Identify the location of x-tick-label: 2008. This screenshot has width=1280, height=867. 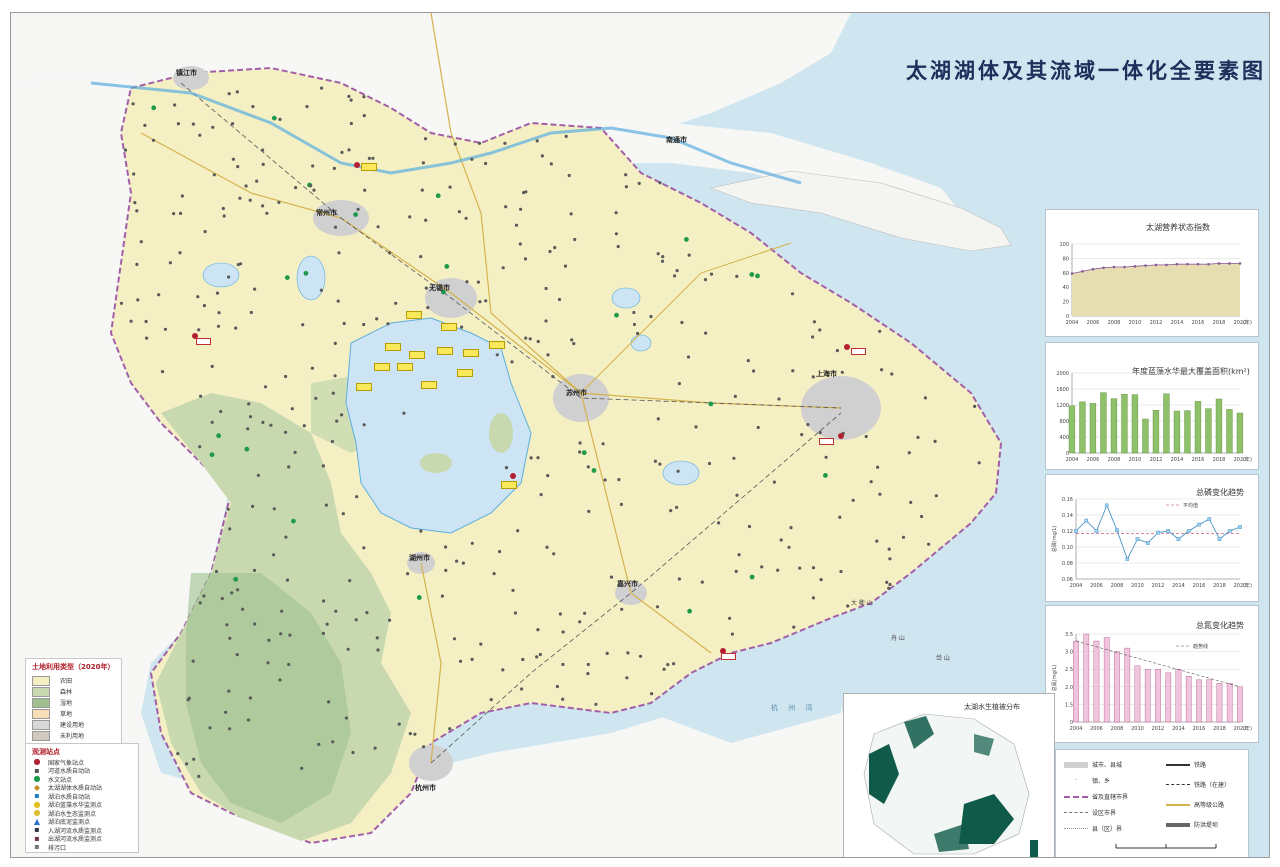
(1114, 323).